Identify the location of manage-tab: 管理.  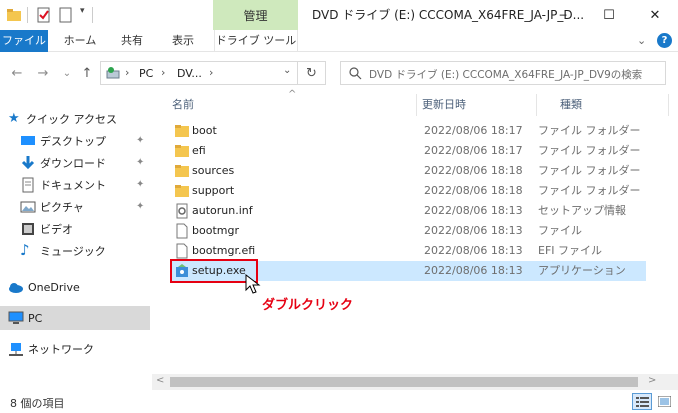
(255, 15).